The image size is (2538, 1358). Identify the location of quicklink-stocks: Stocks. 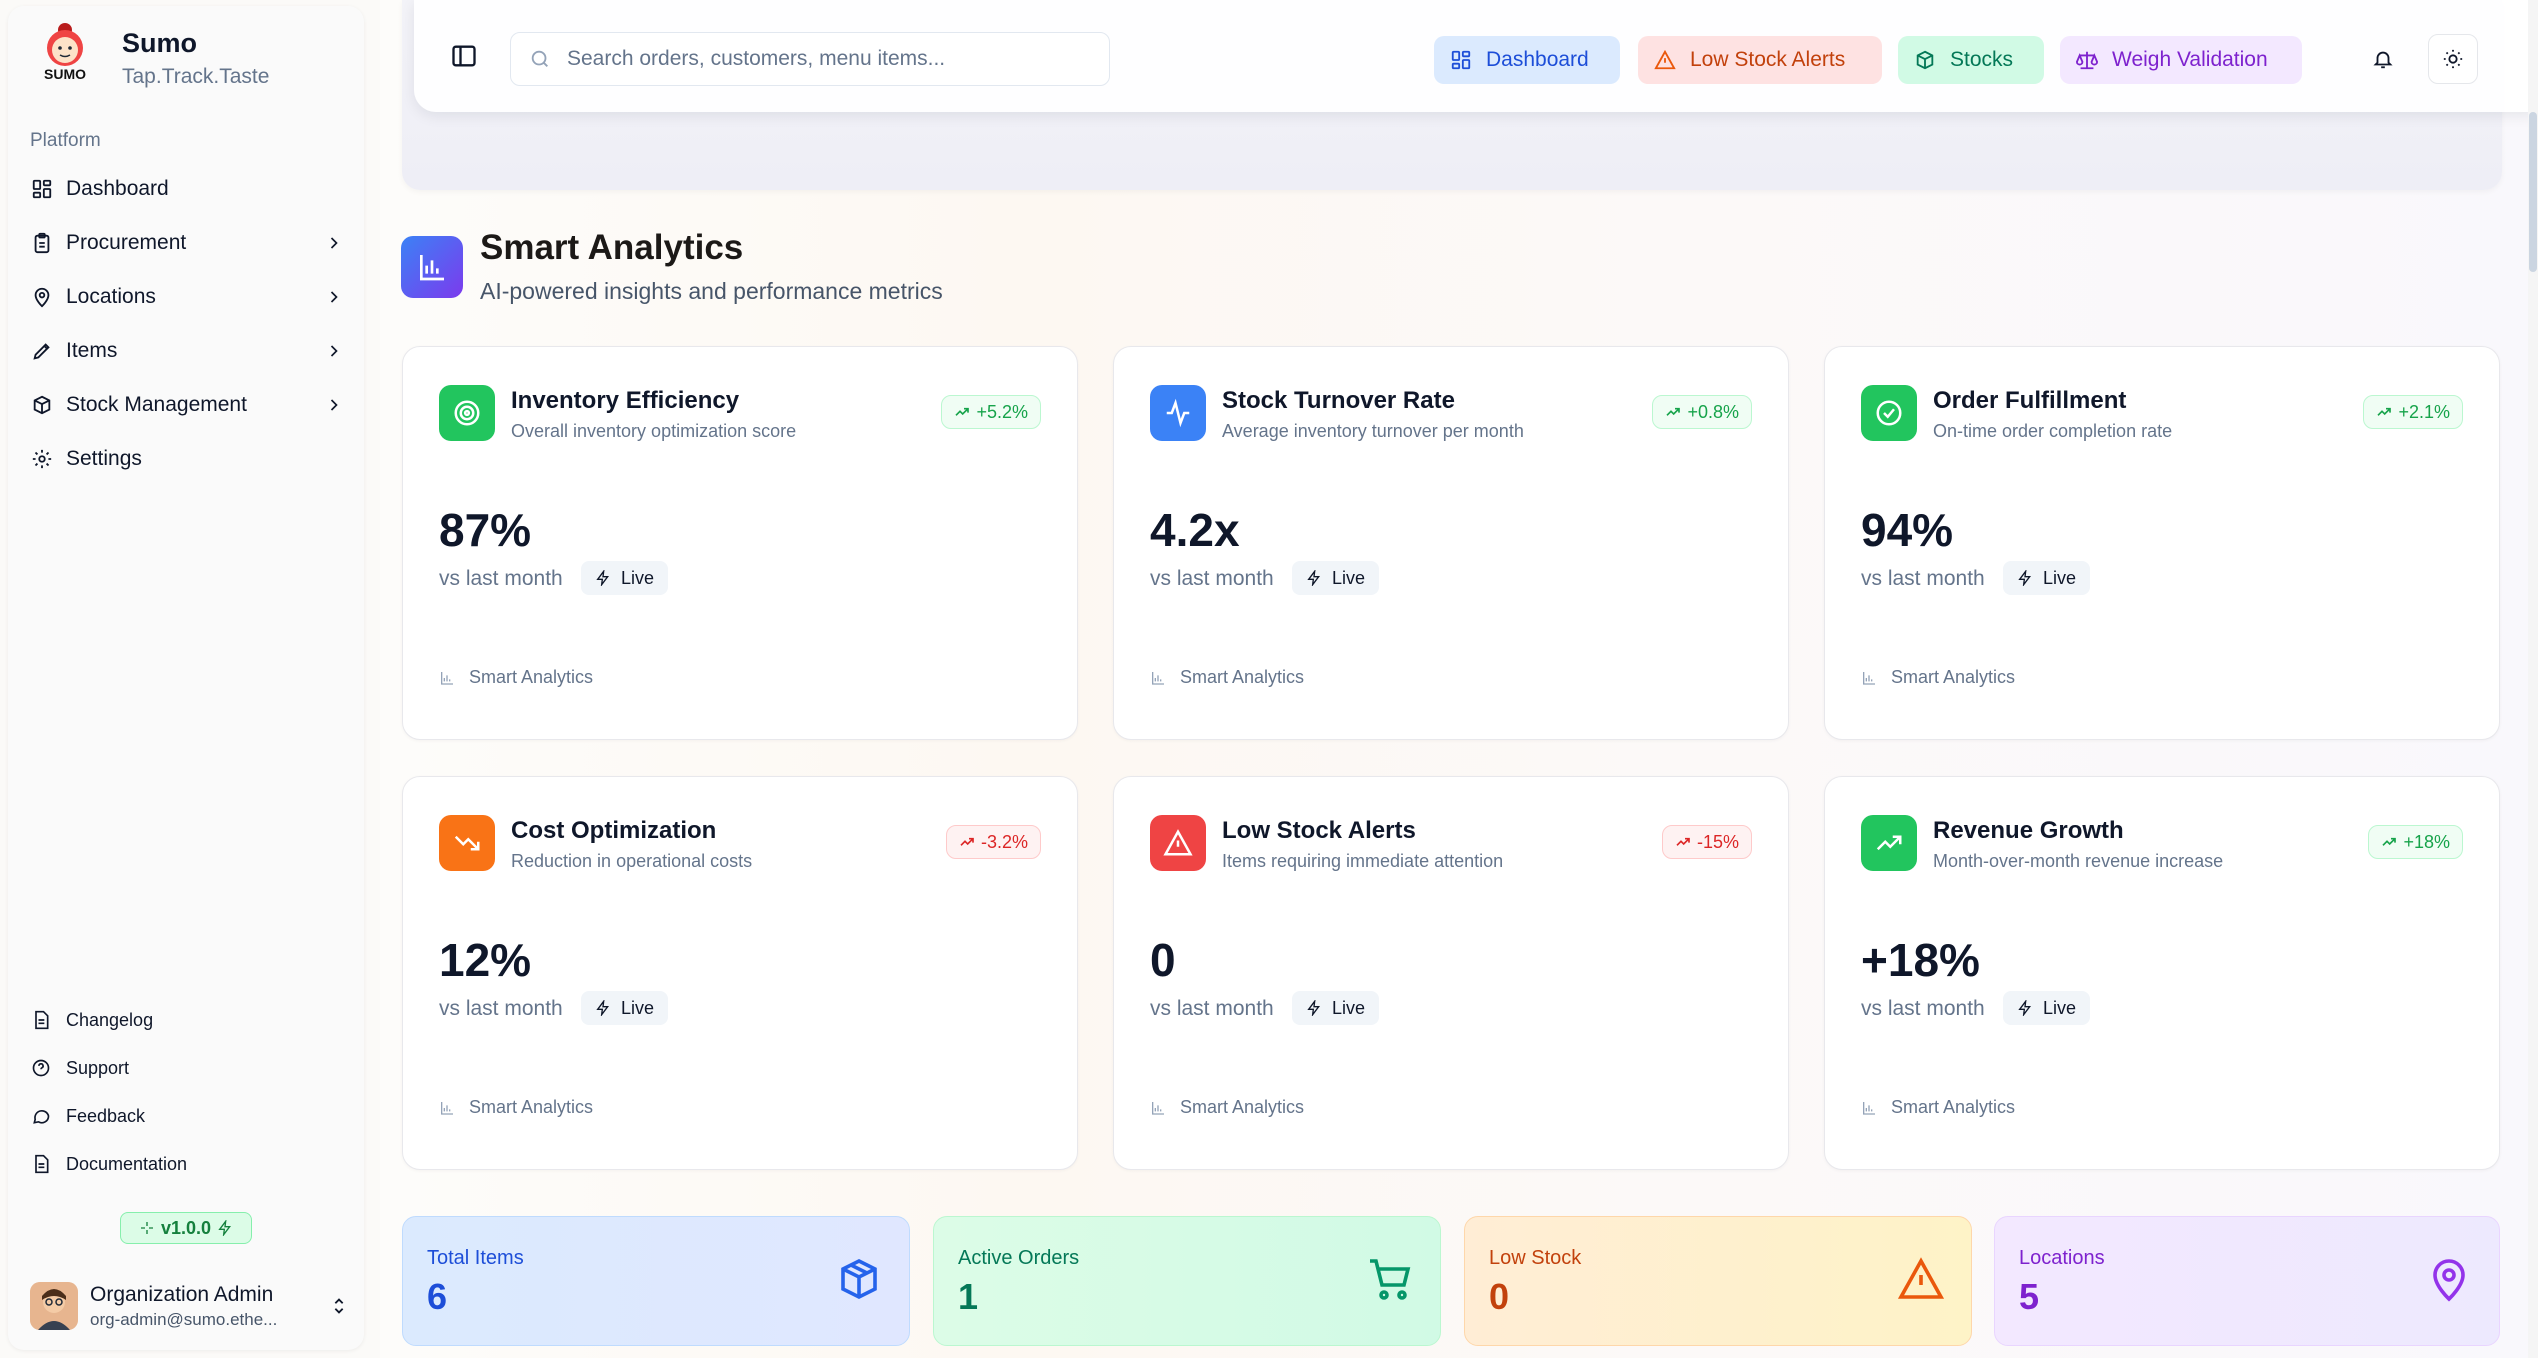
(1971, 60).